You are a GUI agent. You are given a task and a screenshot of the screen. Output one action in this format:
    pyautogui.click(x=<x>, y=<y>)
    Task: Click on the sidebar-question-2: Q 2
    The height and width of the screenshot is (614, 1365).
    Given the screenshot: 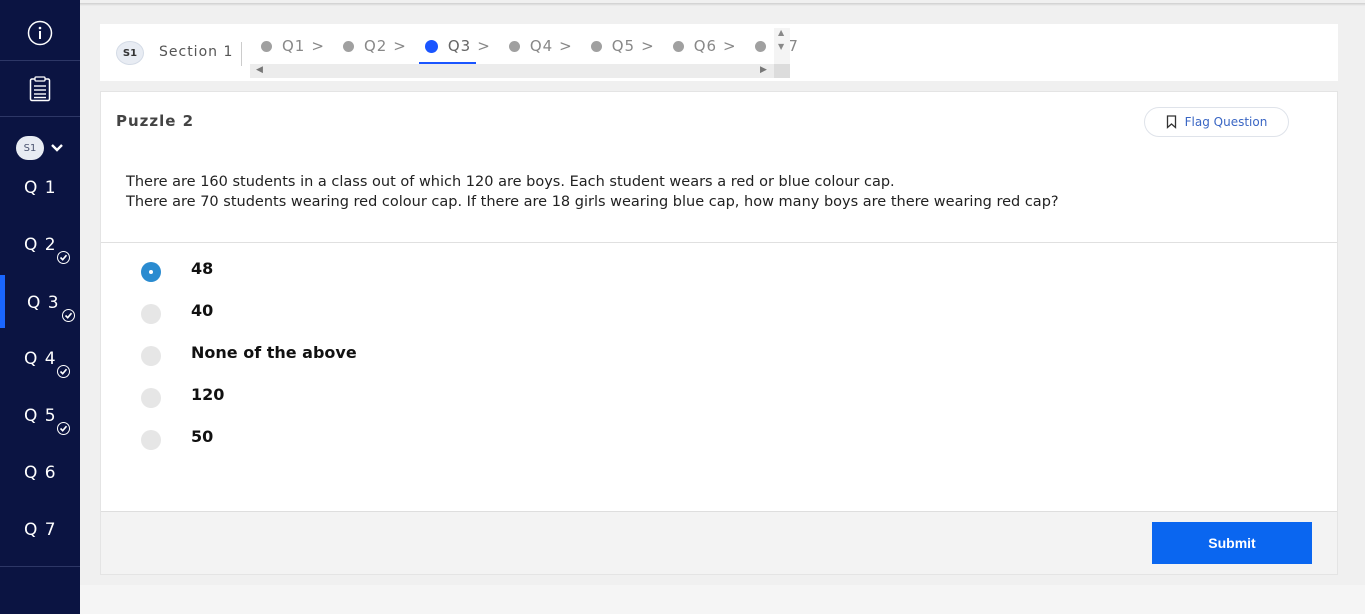 What is the action you would take?
    pyautogui.click(x=40, y=245)
    